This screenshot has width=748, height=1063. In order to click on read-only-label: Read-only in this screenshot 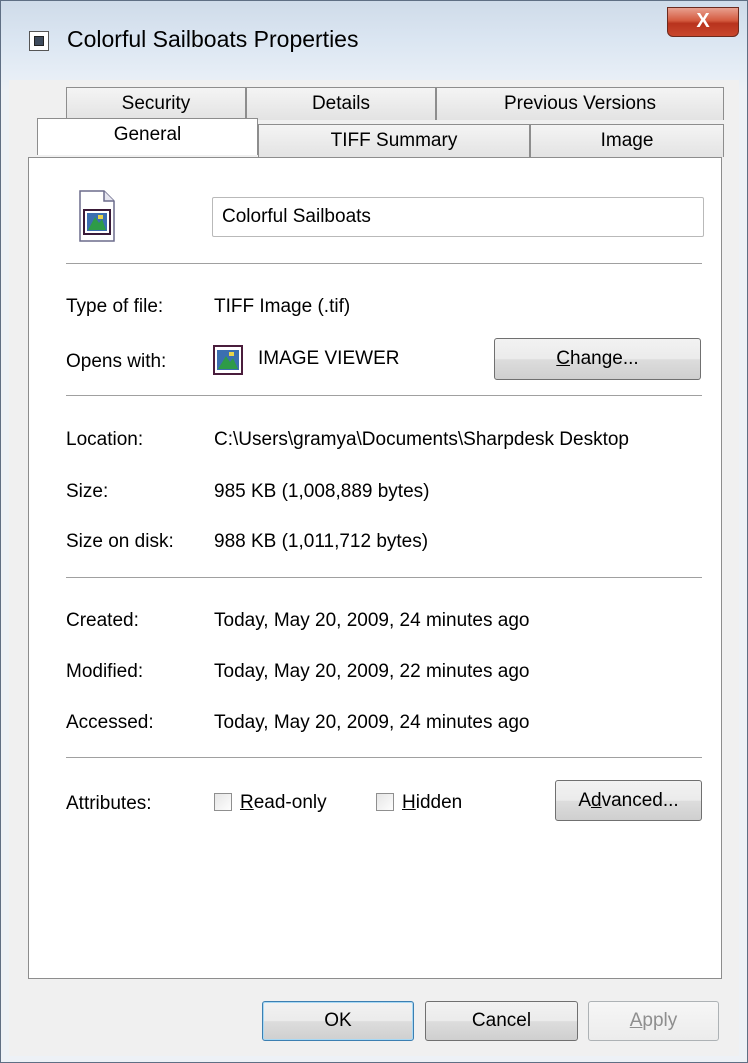, I will do `click(283, 803)`.